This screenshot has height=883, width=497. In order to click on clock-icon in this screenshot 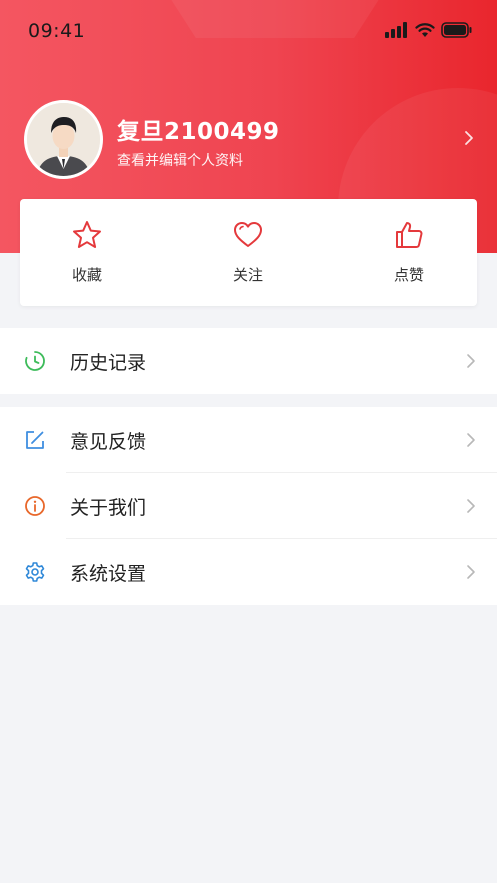, I will do `click(35, 361)`.